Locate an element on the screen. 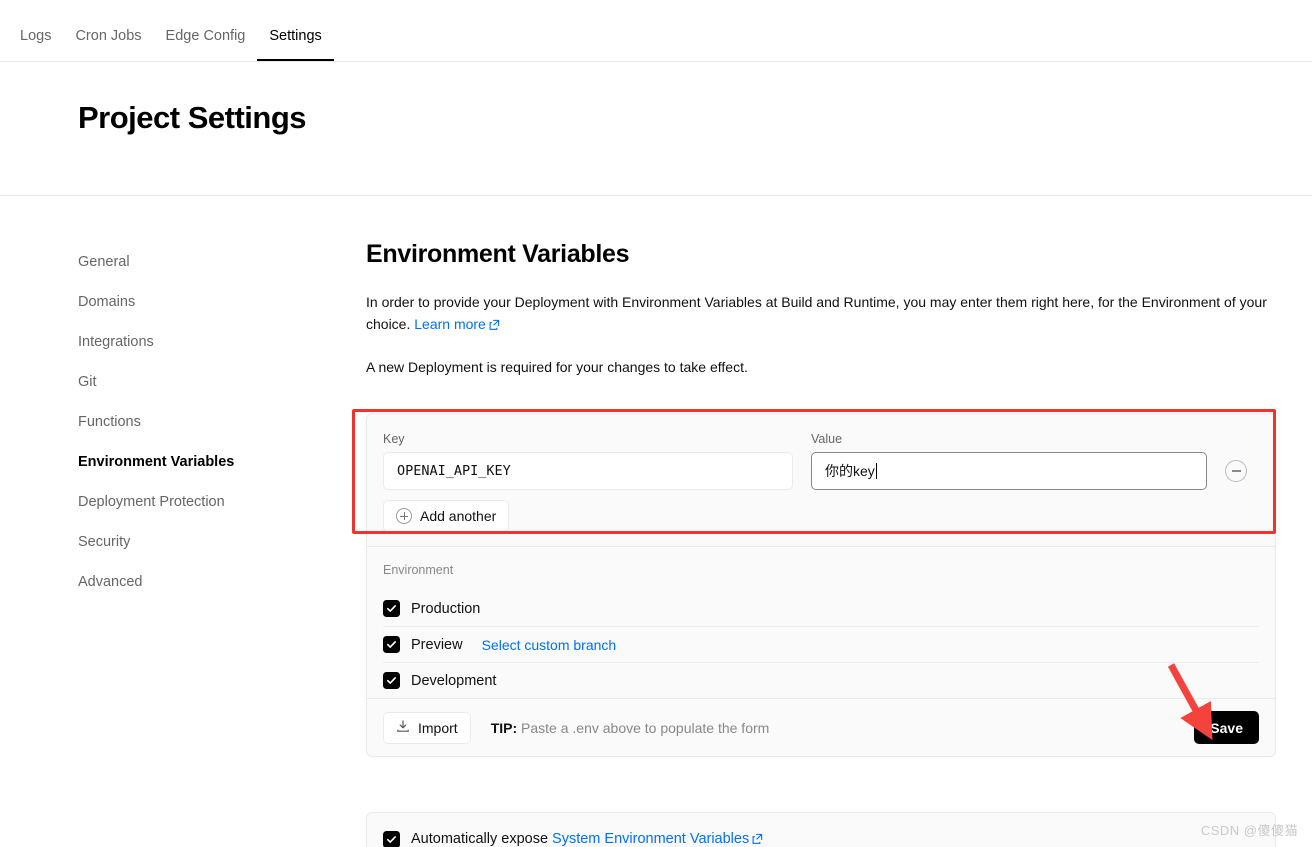  sidebar-item-domains: Domains is located at coordinates (203, 302).